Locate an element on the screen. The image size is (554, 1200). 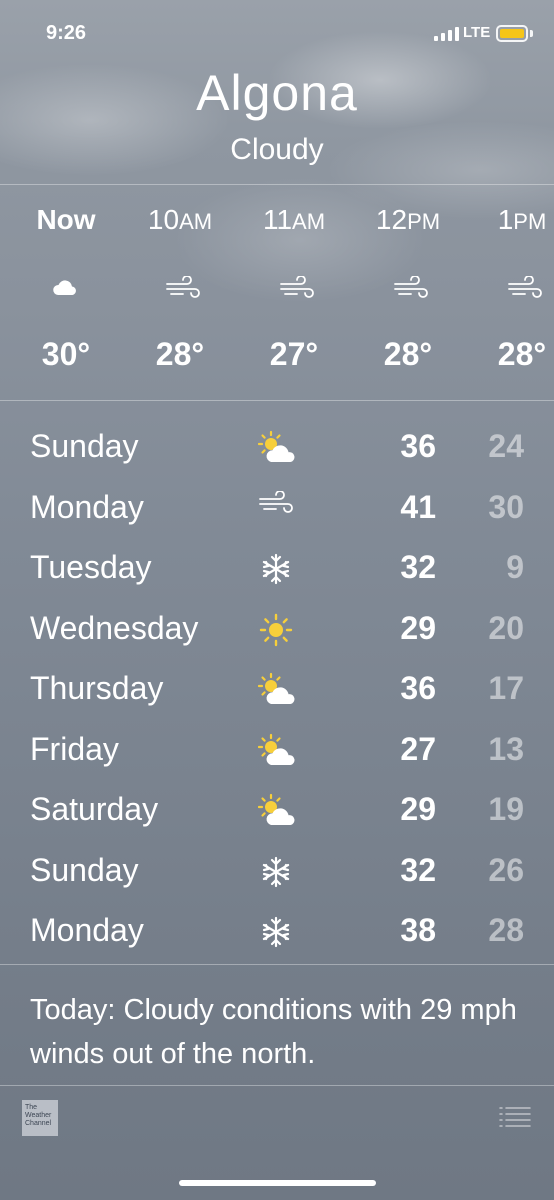
hour-number: 10 is located at coordinates (163, 219).